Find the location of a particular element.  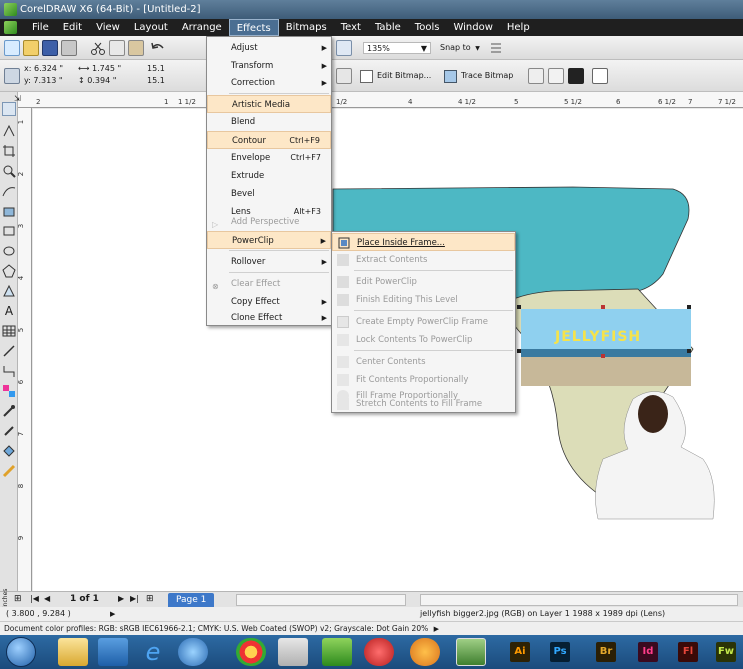

menu-arrange: Arrange is located at coordinates (202, 27).